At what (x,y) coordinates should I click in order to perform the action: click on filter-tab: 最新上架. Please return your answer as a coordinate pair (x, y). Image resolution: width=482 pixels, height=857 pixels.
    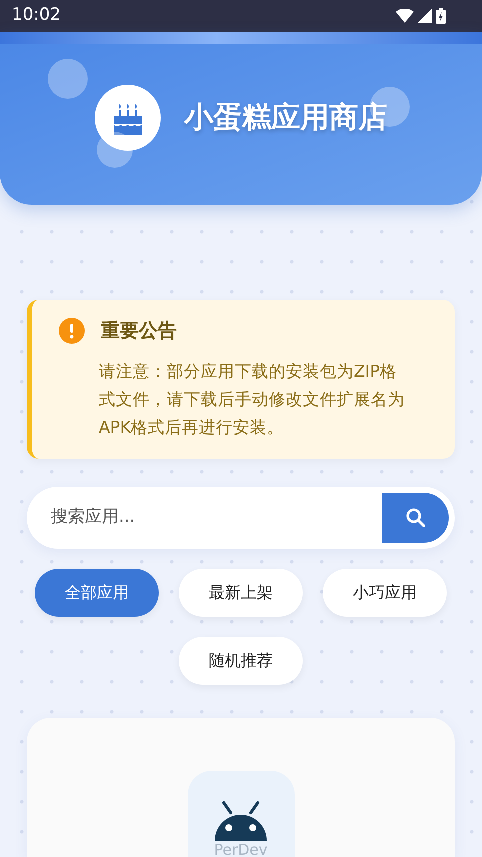
    Looking at the image, I should click on (241, 592).